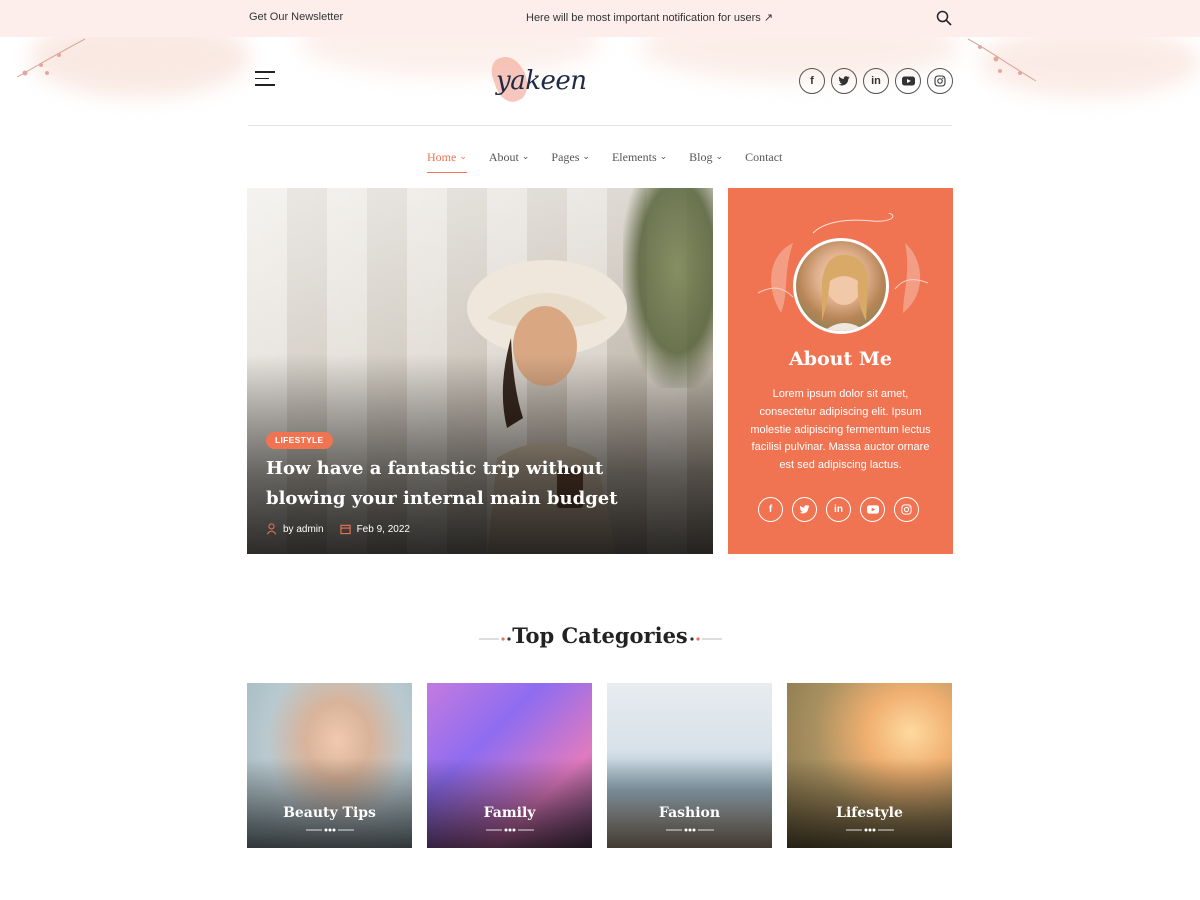 The image size is (1200, 900). I want to click on nav-item-elements: Elements ⌄, so click(639, 160).